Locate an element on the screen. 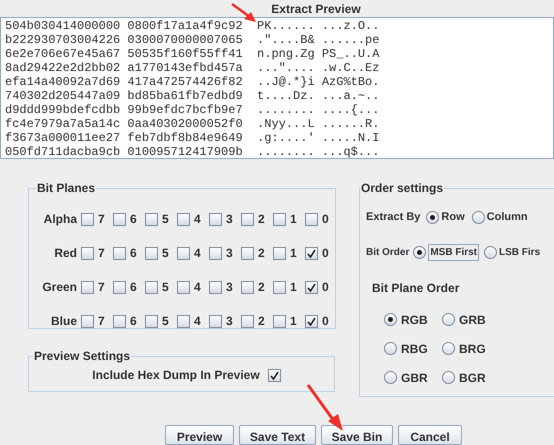 Image resolution: width=554 pixels, height=445 pixels. radio-label: RGB is located at coordinates (414, 320).